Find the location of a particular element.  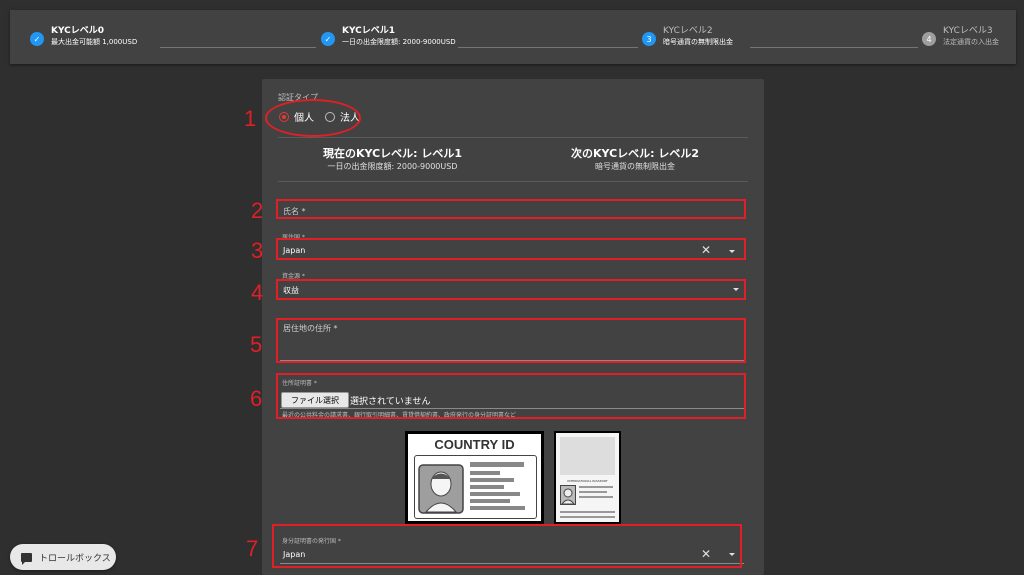

trollbox-label: トロールボックス is located at coordinates (75, 558).